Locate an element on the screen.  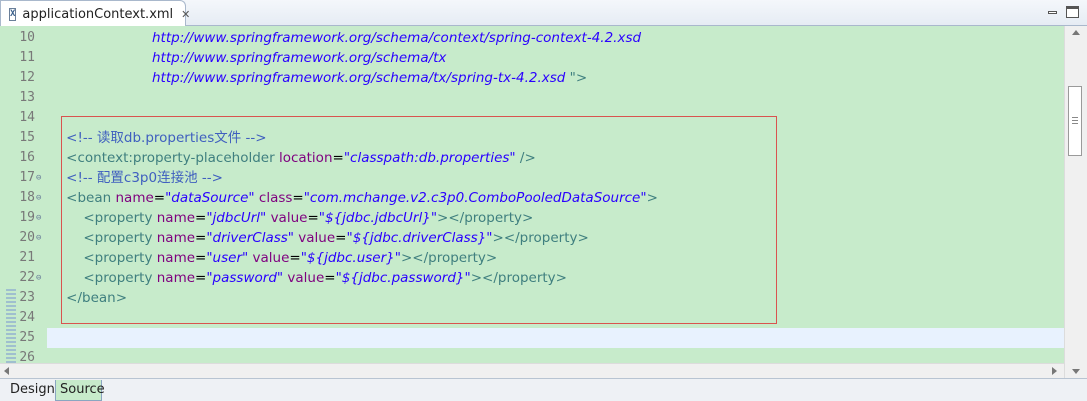
editor-tab-bar: X applicationContext.xml ✕ is located at coordinates (543, 13).